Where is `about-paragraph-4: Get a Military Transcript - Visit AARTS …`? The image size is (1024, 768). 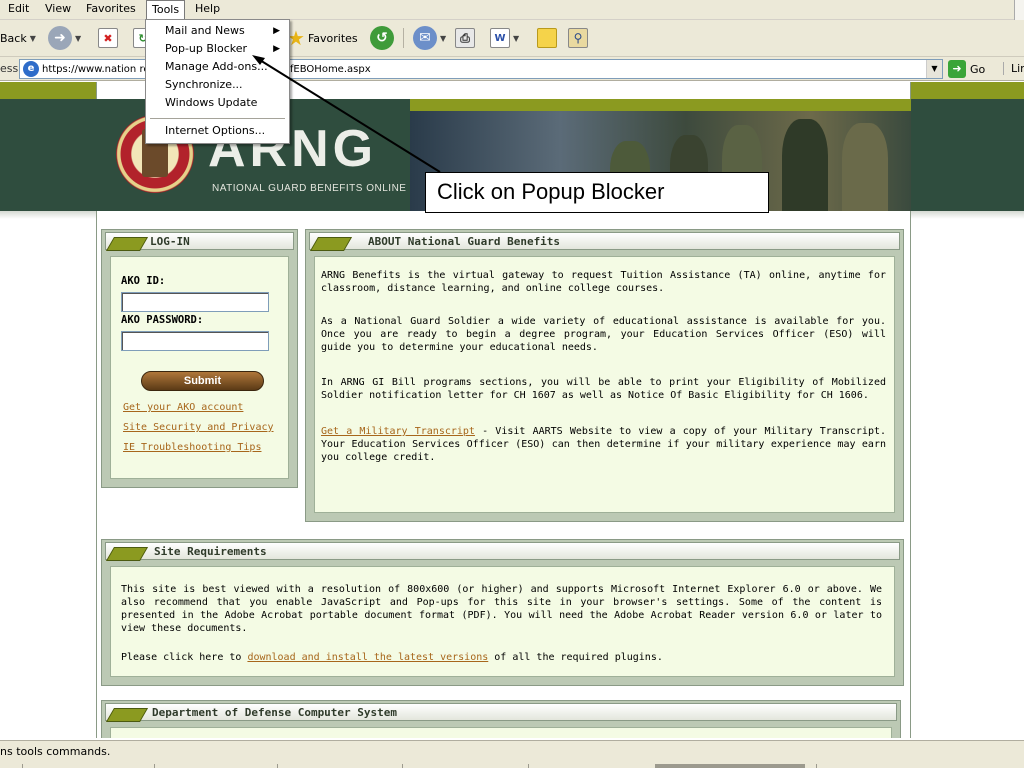
about-paragraph-4: Get a Military Transcript - Visit AARTS … is located at coordinates (603, 444).